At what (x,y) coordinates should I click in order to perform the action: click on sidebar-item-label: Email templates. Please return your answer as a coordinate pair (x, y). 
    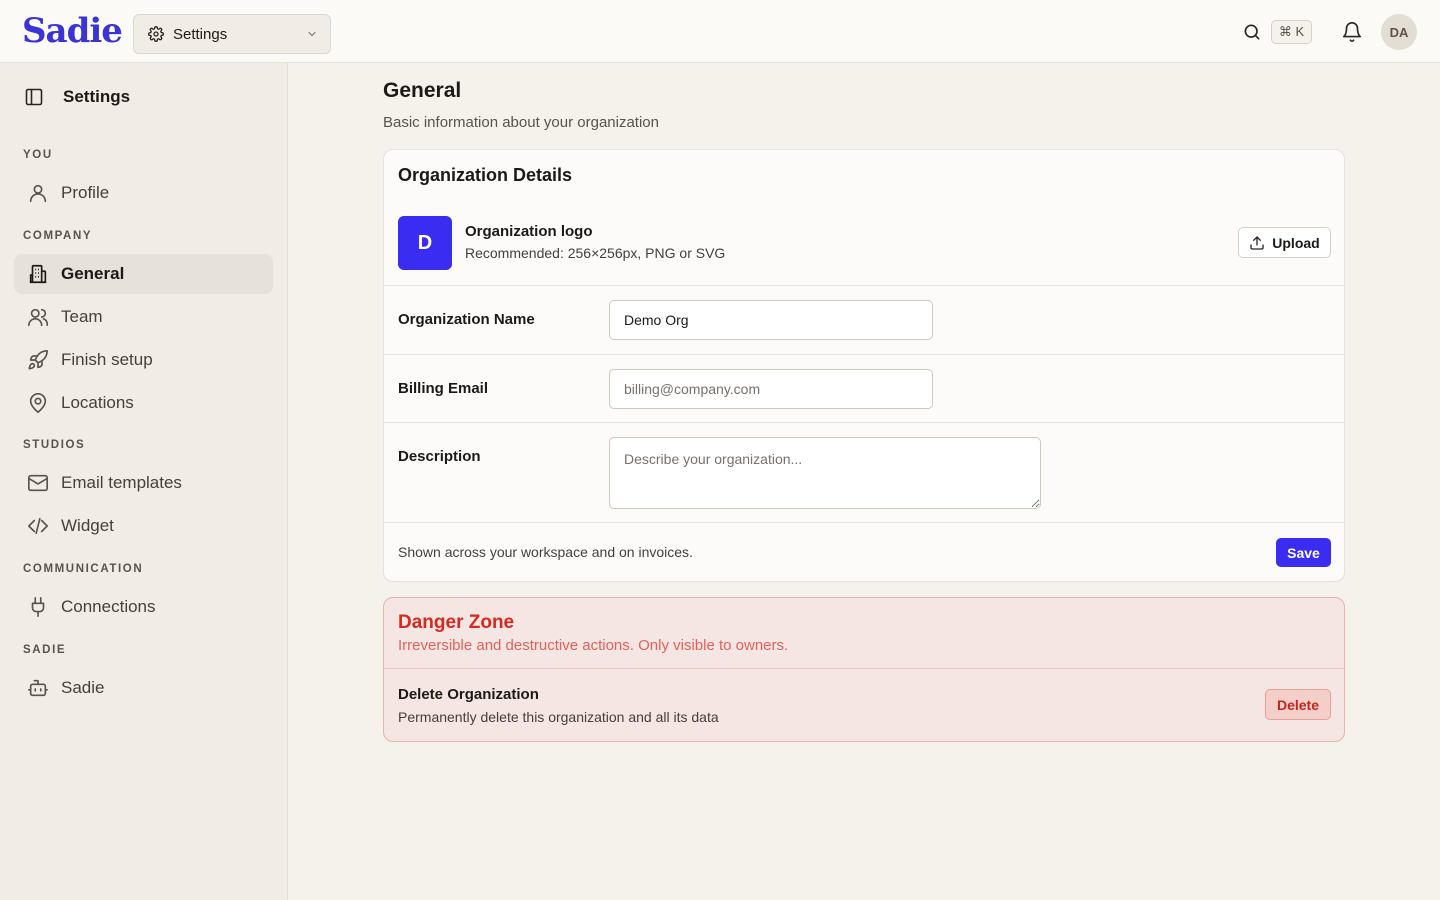
    Looking at the image, I should click on (121, 482).